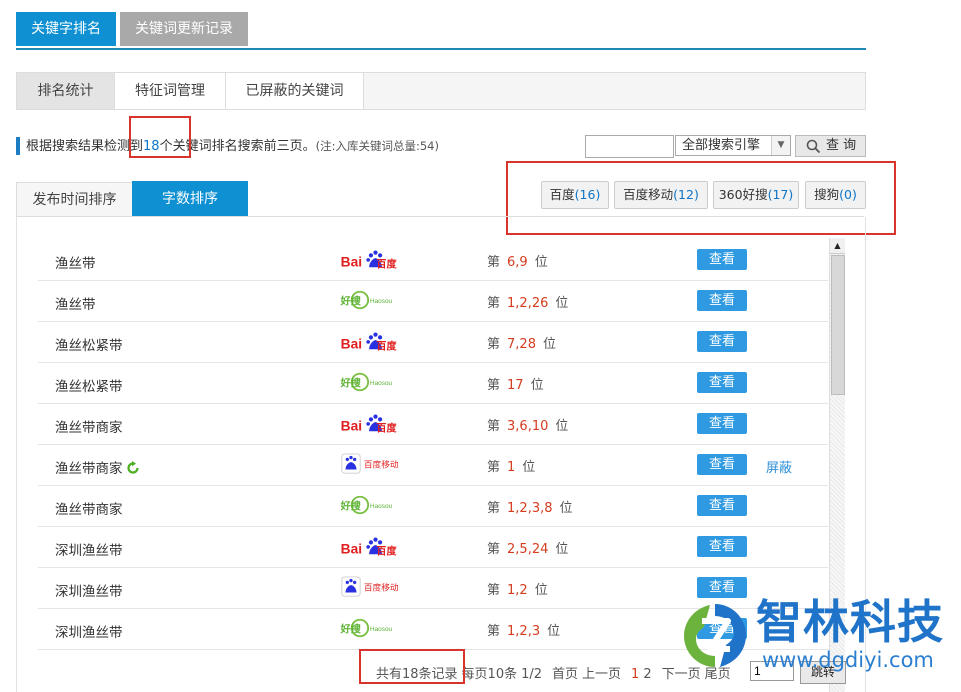 The width and height of the screenshot is (961, 692). I want to click on table-row: 渔丝带商家 Bai 百度 第 3,6,10 位 查看, so click(433, 424).